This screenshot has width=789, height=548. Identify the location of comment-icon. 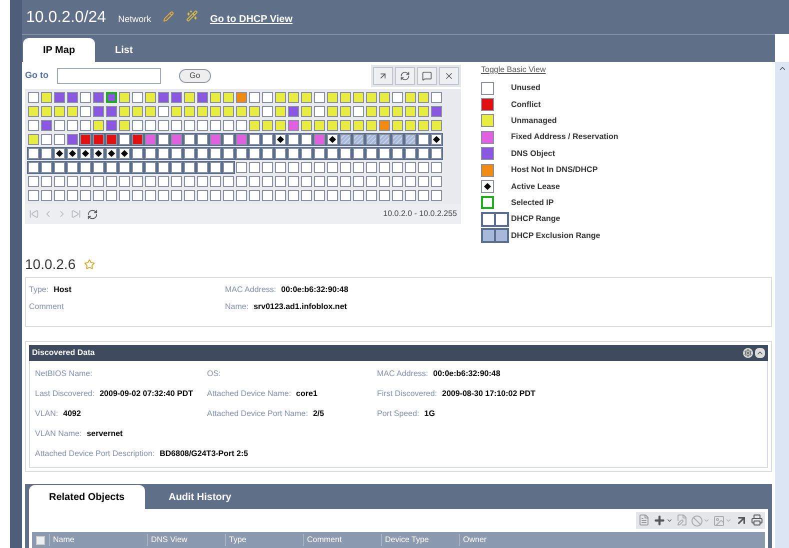
(427, 76).